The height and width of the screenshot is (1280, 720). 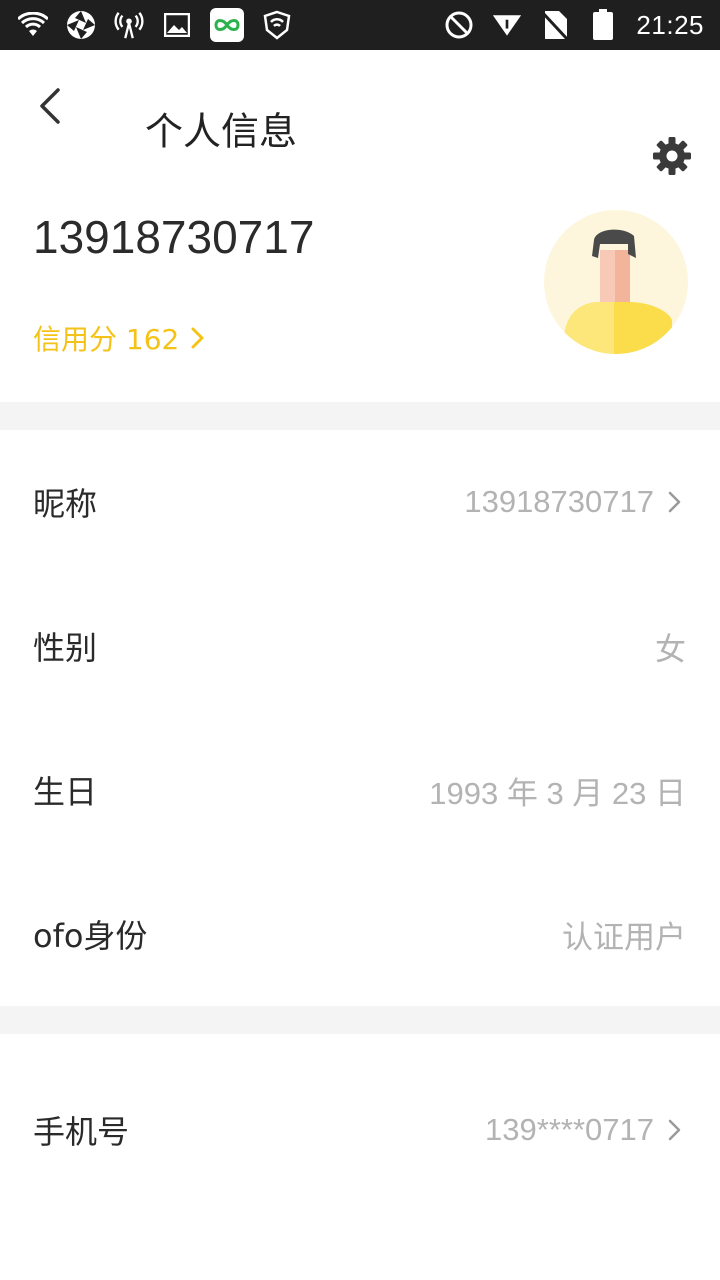 I want to click on row-label: 性别, so click(x=65, y=648).